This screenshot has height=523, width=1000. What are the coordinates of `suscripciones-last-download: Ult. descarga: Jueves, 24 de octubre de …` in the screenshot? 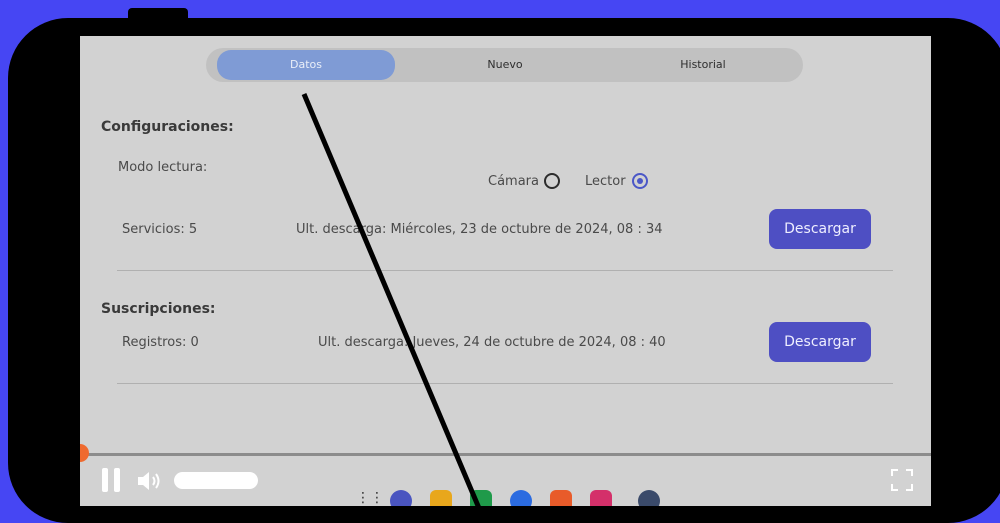 It's located at (492, 342).